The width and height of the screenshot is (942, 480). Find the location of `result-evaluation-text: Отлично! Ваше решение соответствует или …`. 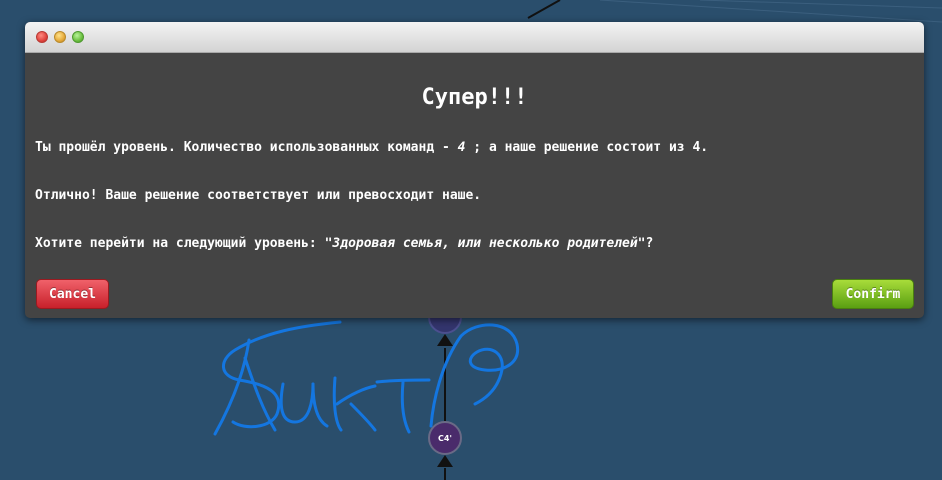

result-evaluation-text: Отлично! Ваше решение соответствует или … is located at coordinates (258, 195).